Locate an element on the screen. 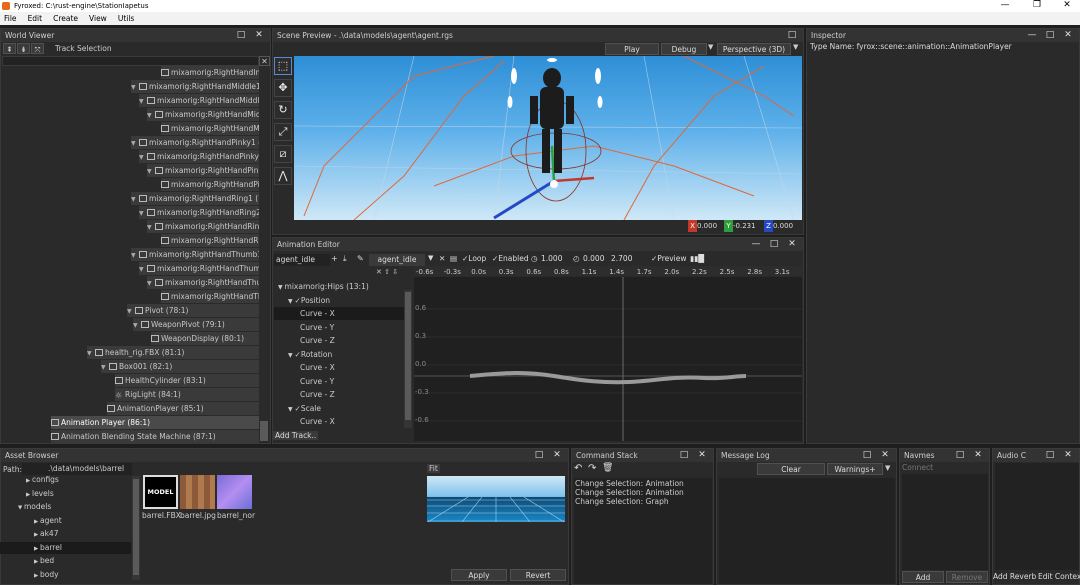 This screenshot has height=585, width=1080. animation-select: agent_idle is located at coordinates (302, 260).